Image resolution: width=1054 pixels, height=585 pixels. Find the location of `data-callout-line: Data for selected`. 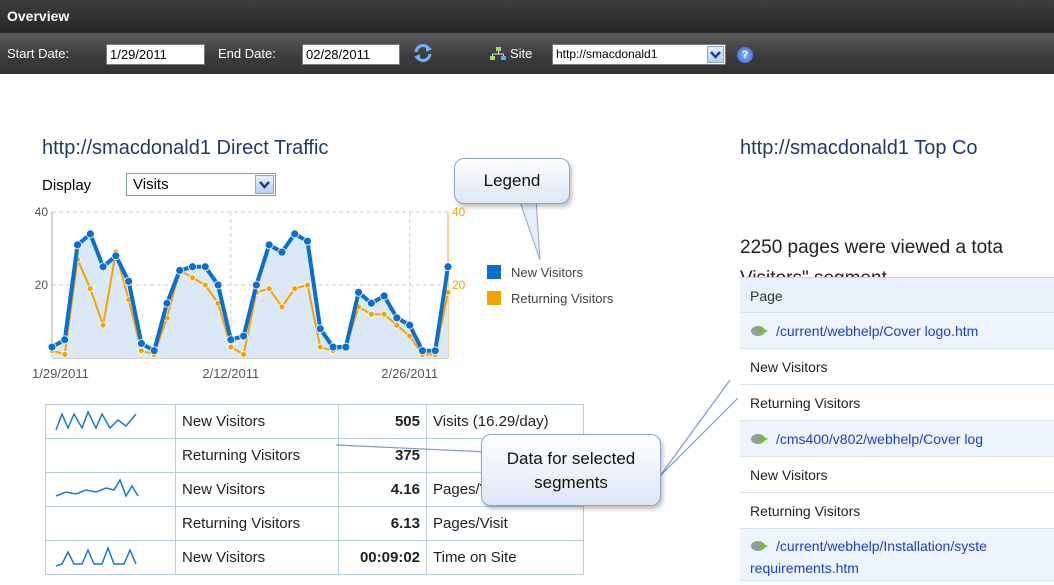

data-callout-line: Data for selected is located at coordinates (571, 458).